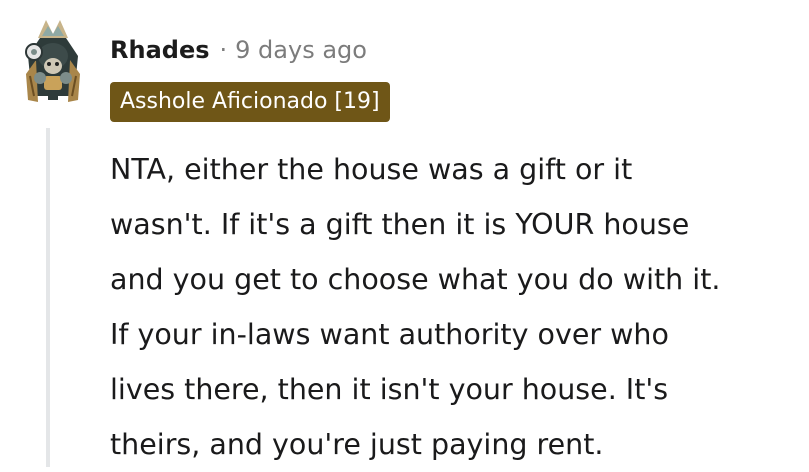  I want to click on comment-header: Rhades · 9 days ago, so click(238, 50).